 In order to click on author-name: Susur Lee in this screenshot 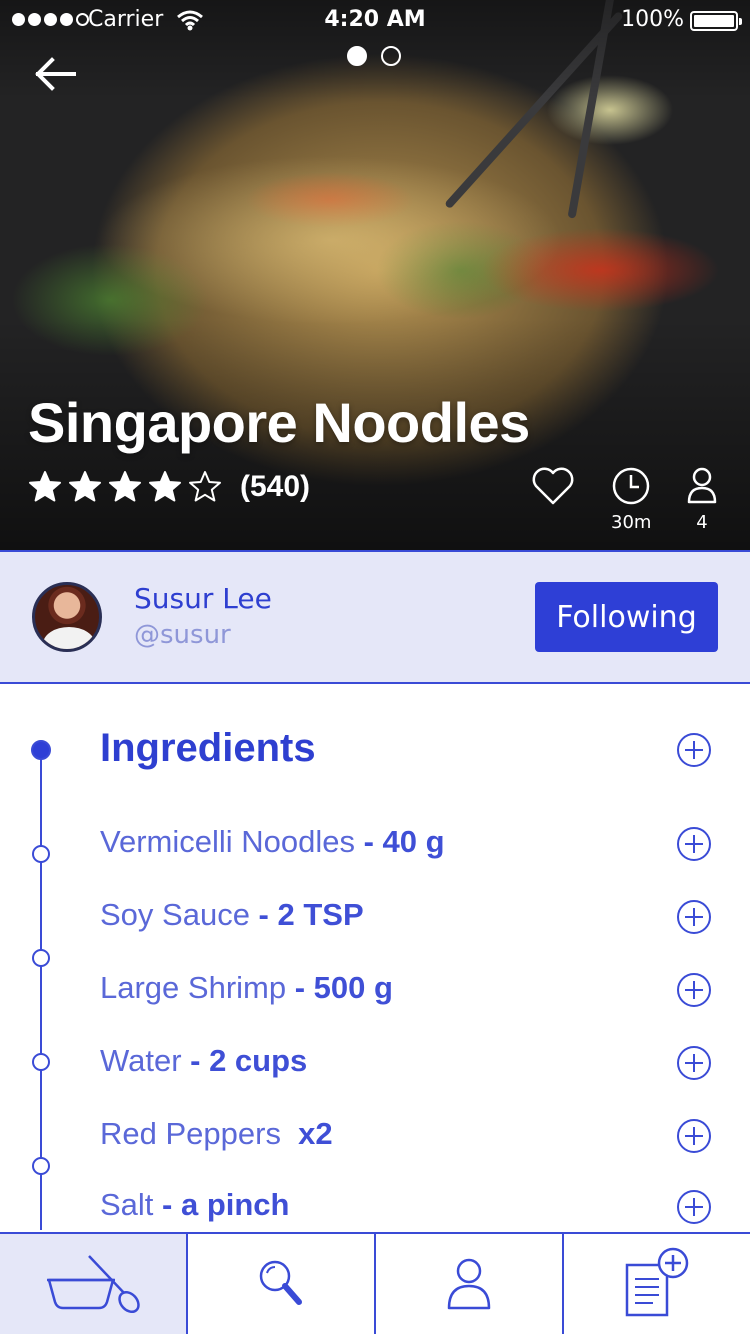, I will do `click(203, 598)`.